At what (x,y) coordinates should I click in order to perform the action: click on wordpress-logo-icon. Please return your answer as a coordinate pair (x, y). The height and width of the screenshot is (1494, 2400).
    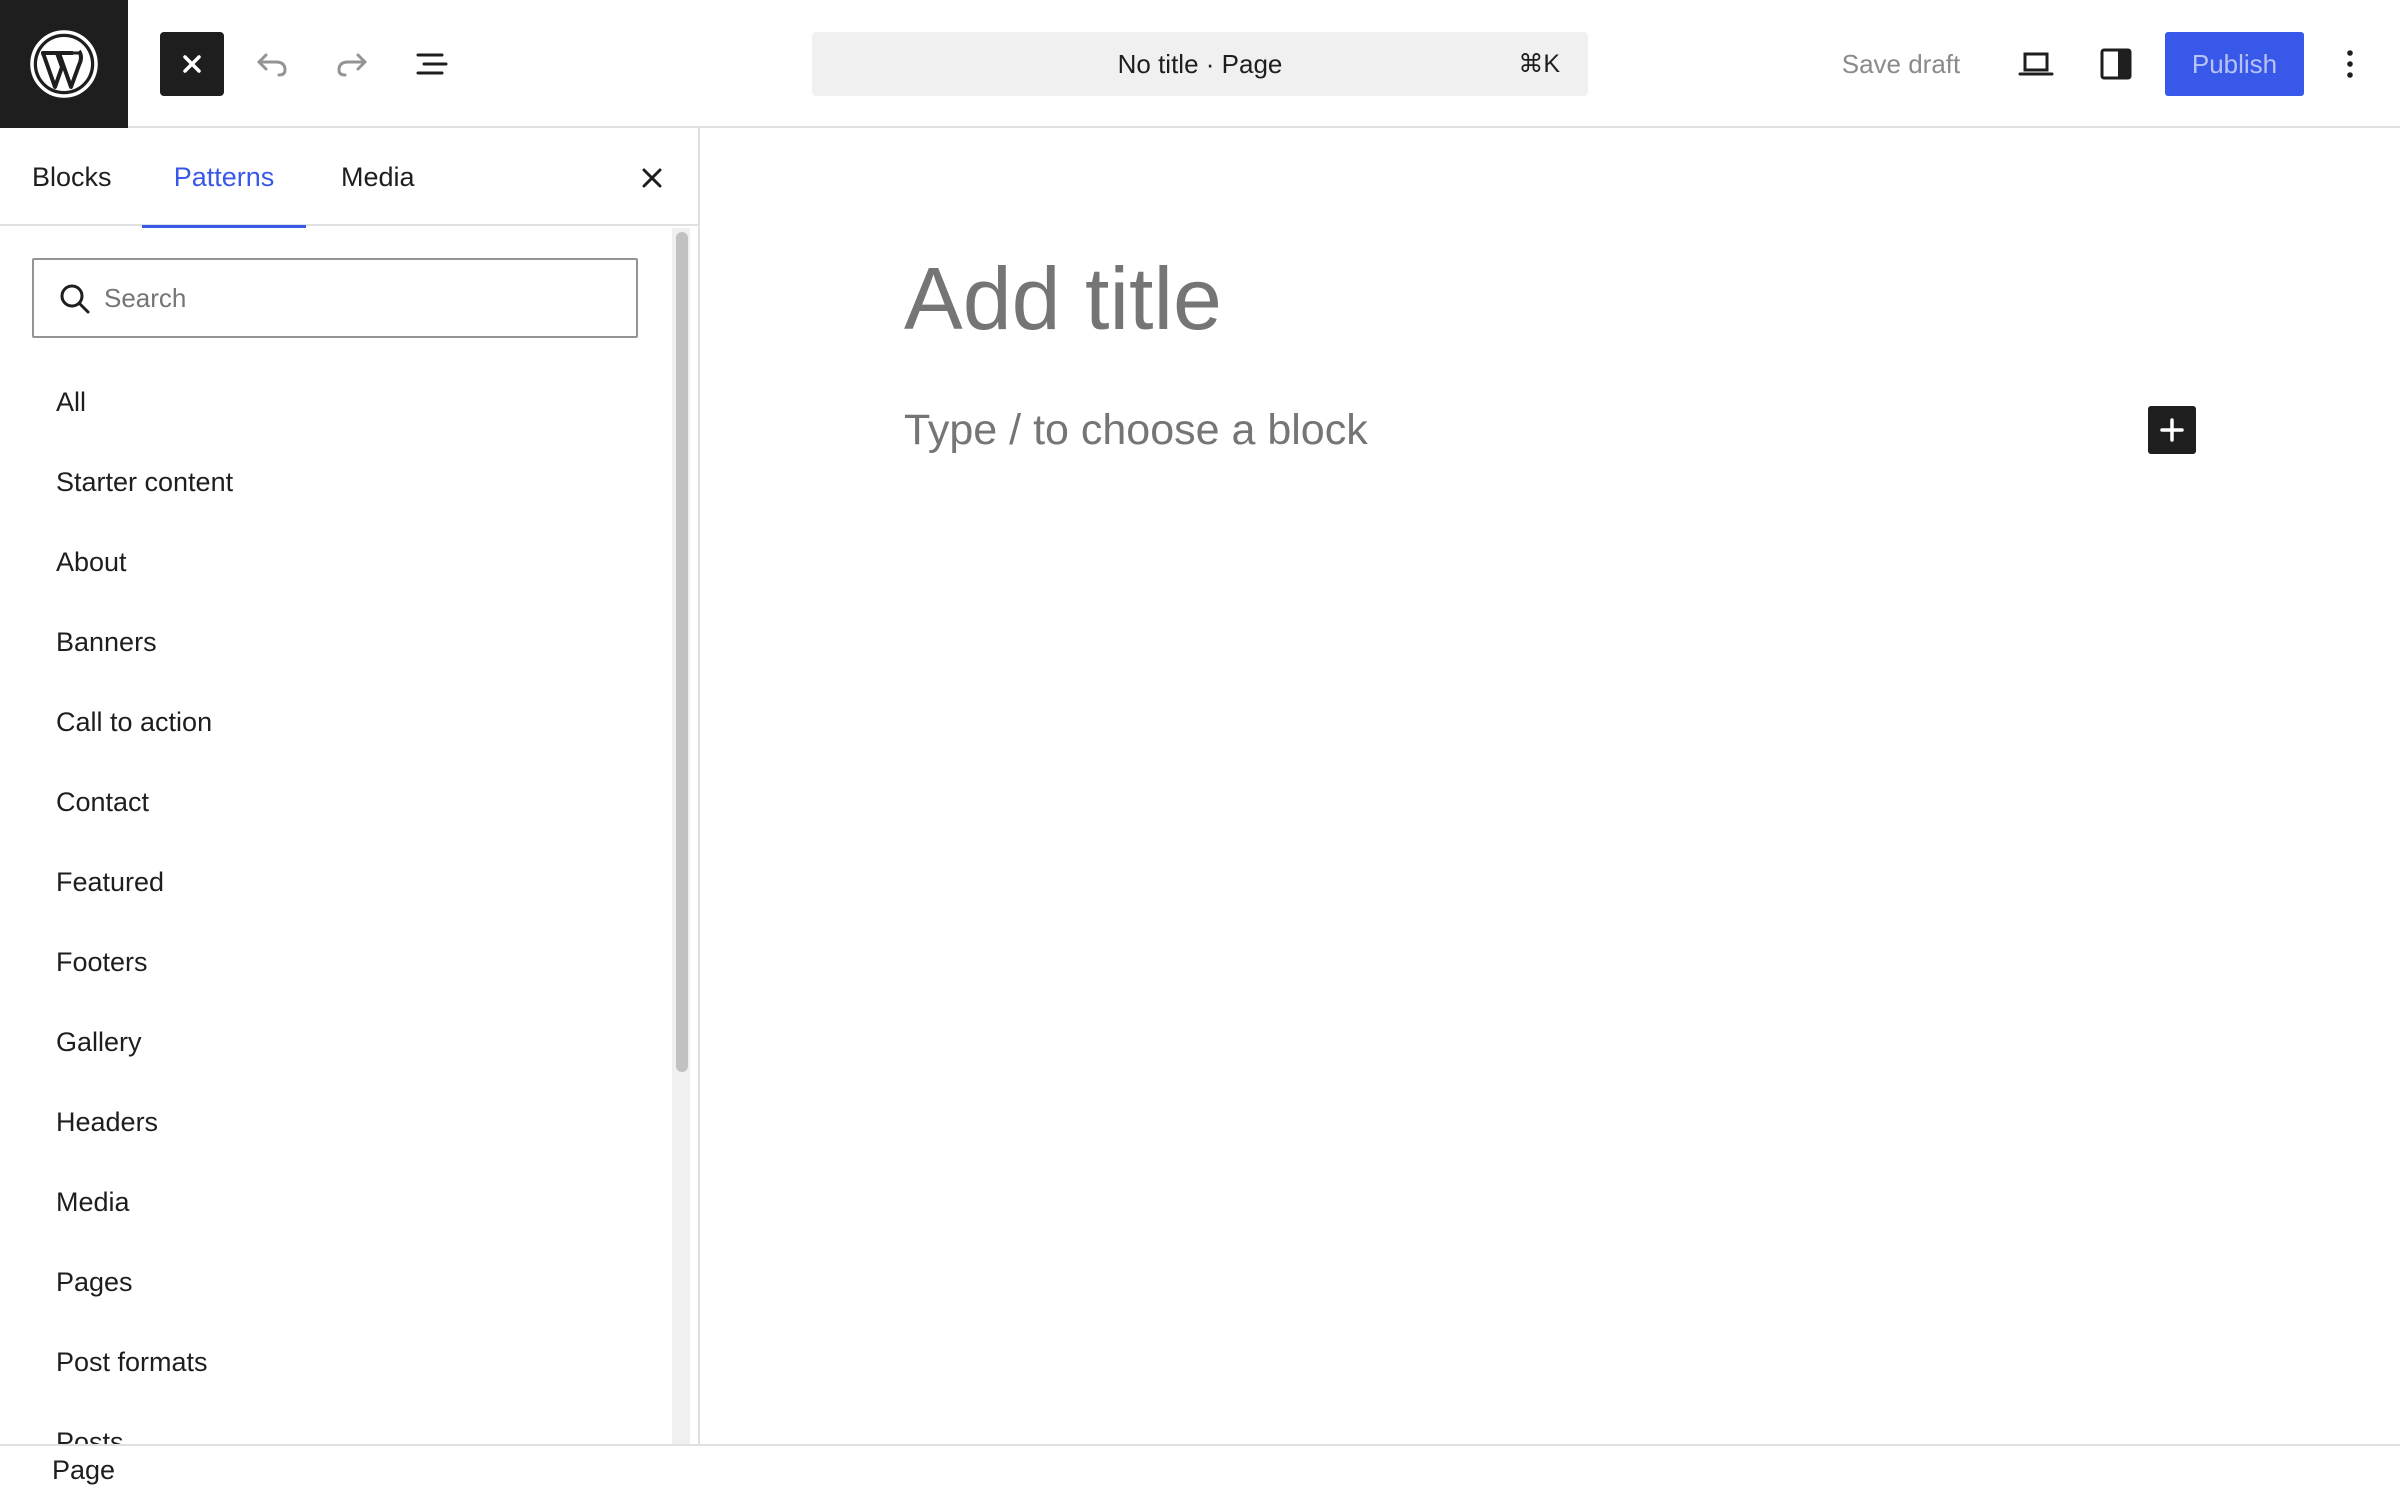
    Looking at the image, I should click on (64, 64).